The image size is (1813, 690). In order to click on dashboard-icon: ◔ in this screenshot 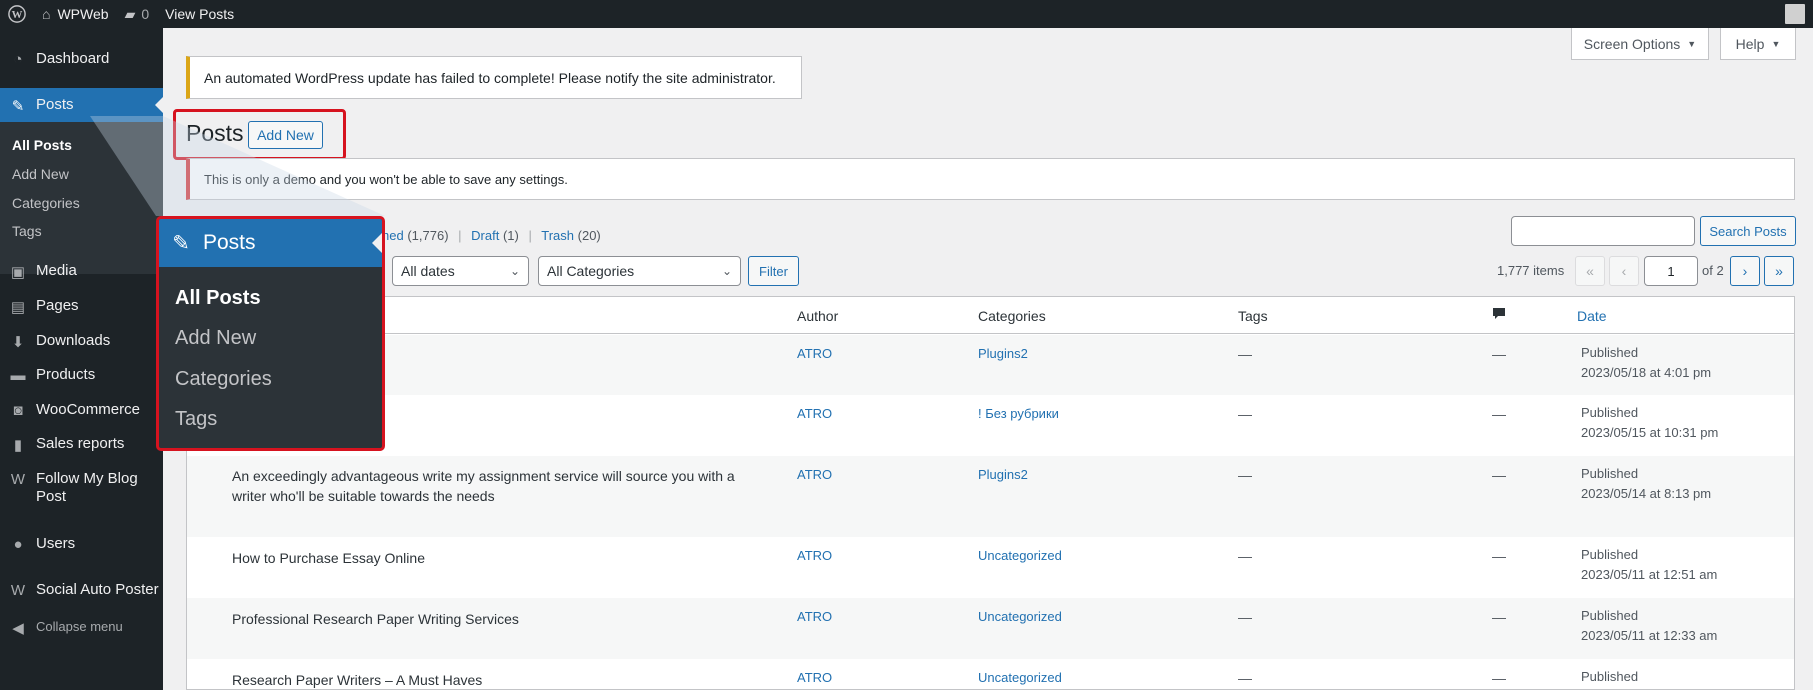, I will do `click(18, 59)`.